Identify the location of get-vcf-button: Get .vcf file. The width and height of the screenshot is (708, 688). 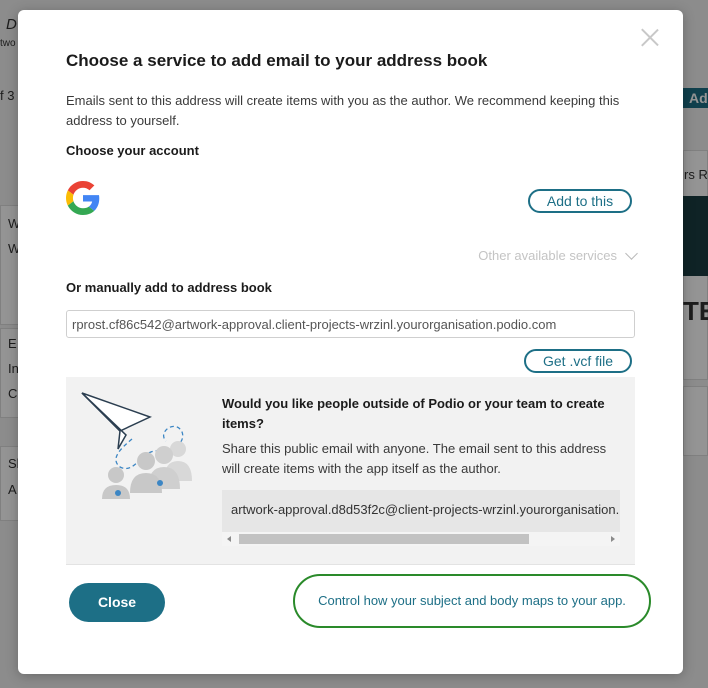
(578, 361).